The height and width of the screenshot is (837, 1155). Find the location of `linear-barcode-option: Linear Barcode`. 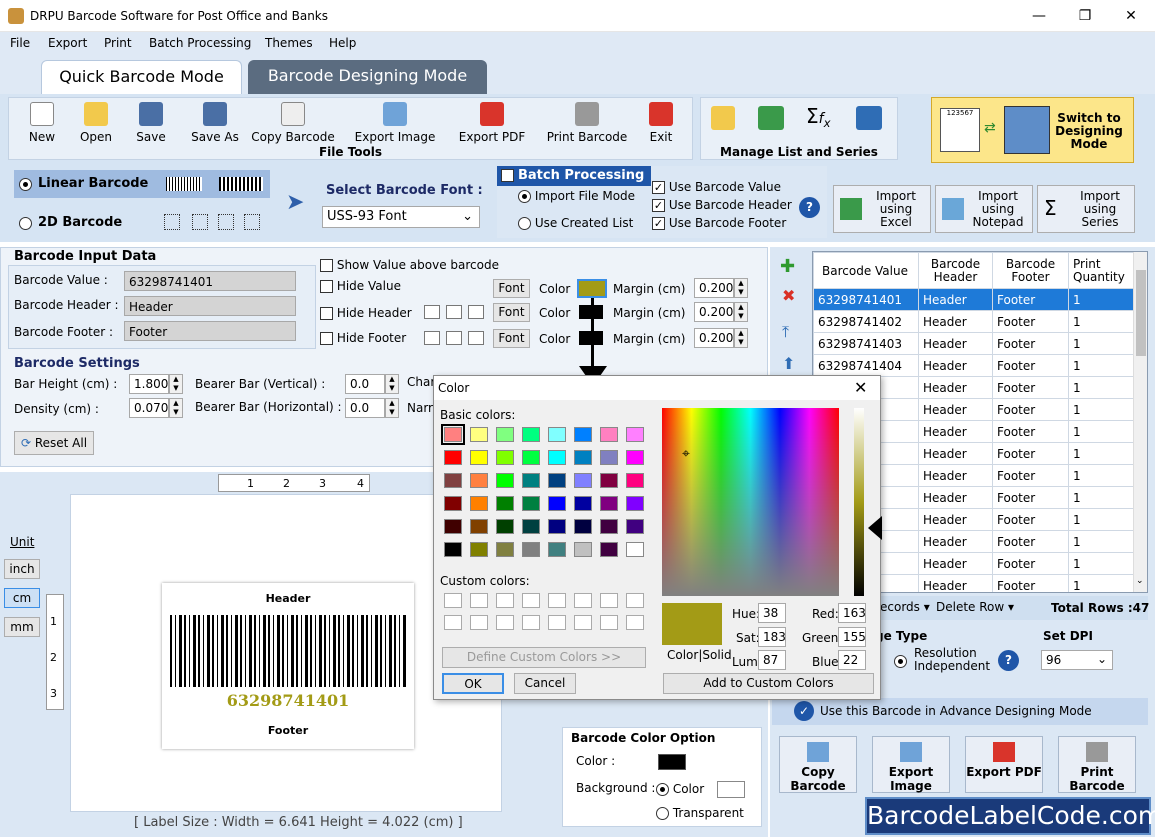

linear-barcode-option: Linear Barcode is located at coordinates (142, 184).